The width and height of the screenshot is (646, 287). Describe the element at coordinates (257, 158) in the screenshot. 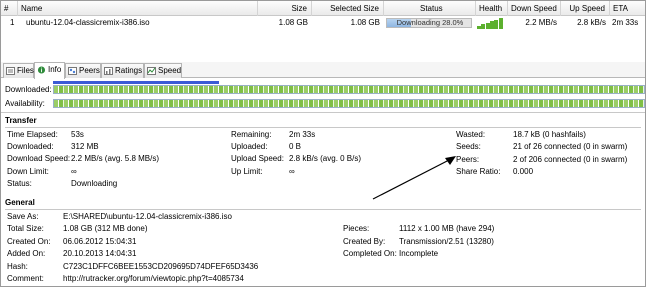

I see `upload-speed-label: Upload Speed:` at that location.